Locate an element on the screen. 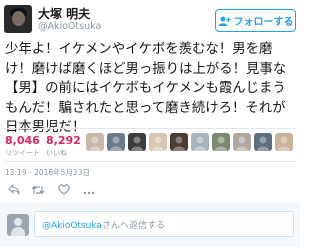 Image resolution: width=320 pixels, height=247 pixels. like-button is located at coordinates (64, 189).